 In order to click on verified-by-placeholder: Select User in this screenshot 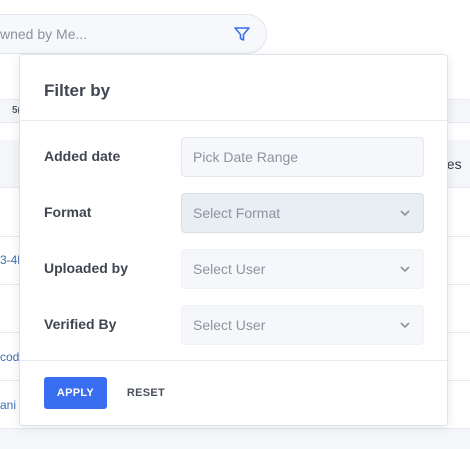, I will do `click(229, 325)`.